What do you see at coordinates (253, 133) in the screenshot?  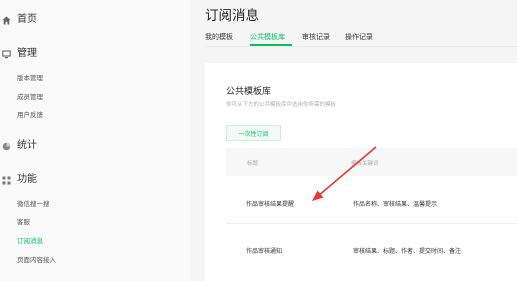 I see `one-time-subscribe-button: 一次性订阅` at bounding box center [253, 133].